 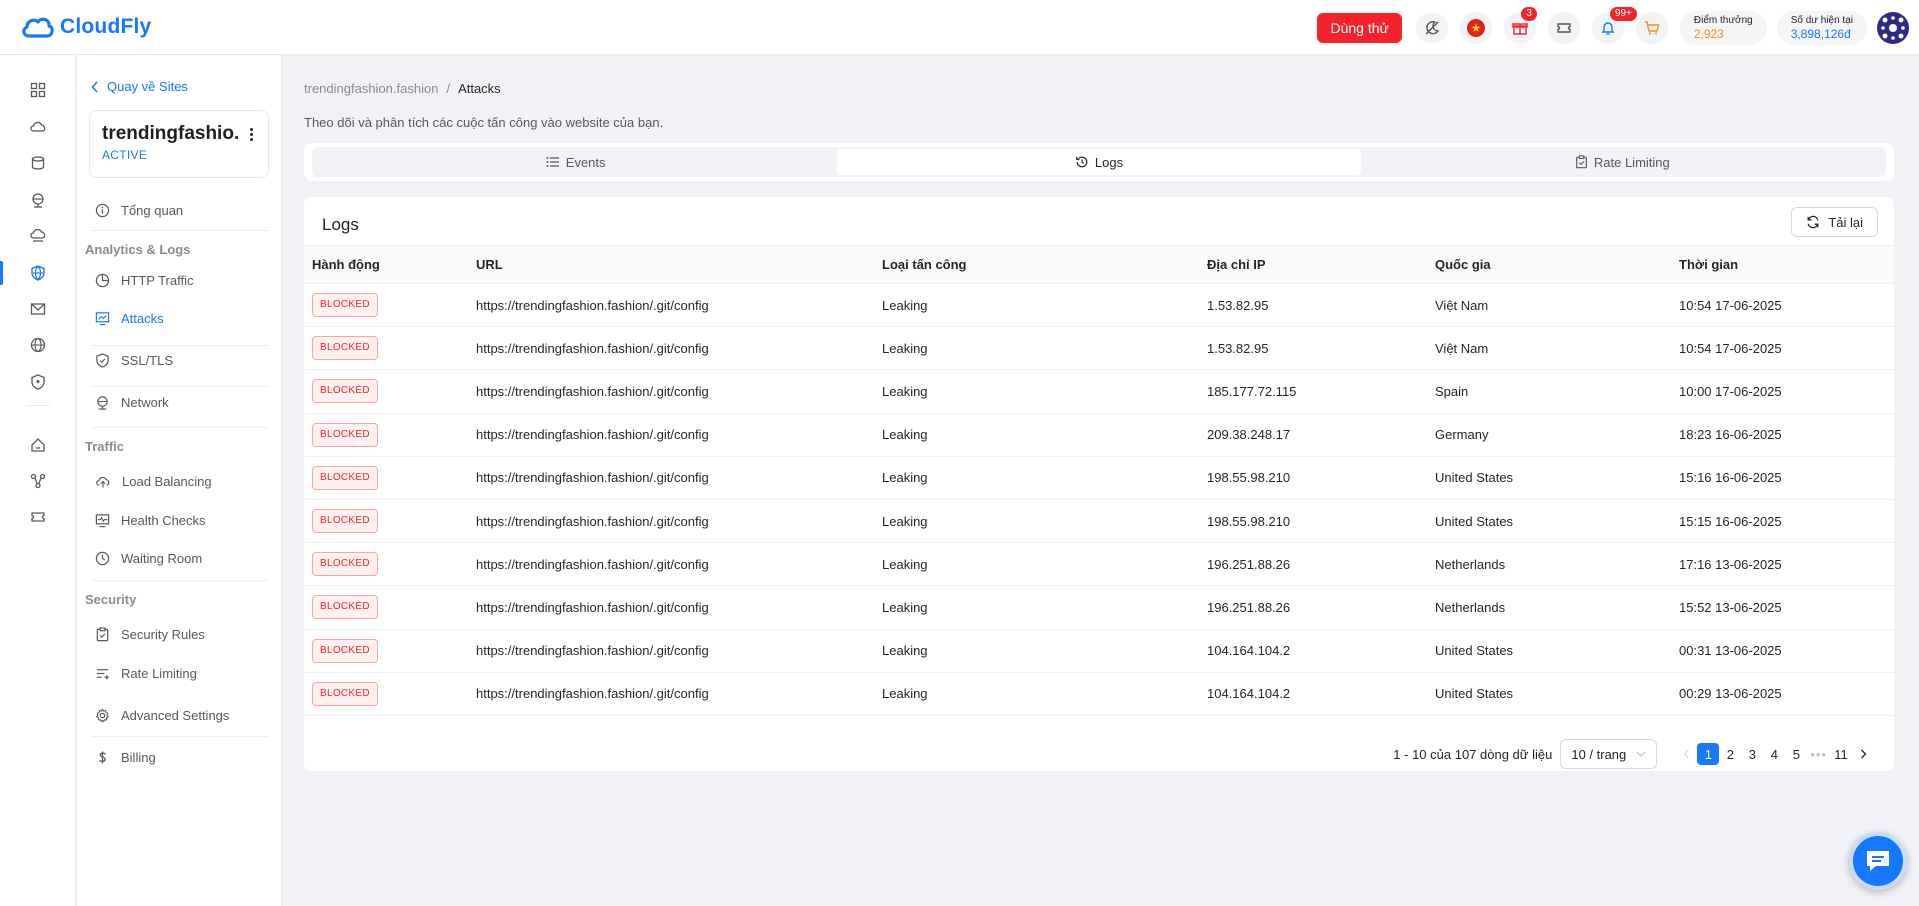 I want to click on page-3-button: 3, so click(x=1752, y=754).